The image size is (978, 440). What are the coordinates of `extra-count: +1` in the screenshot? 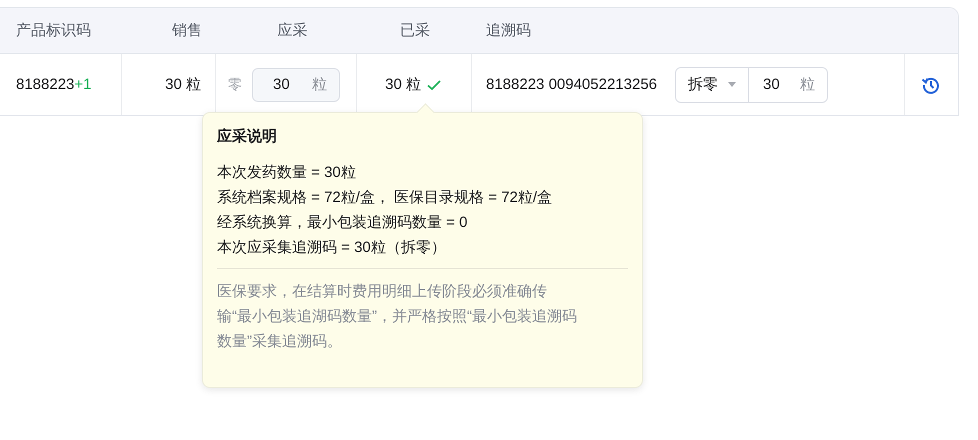 It's located at (83, 84).